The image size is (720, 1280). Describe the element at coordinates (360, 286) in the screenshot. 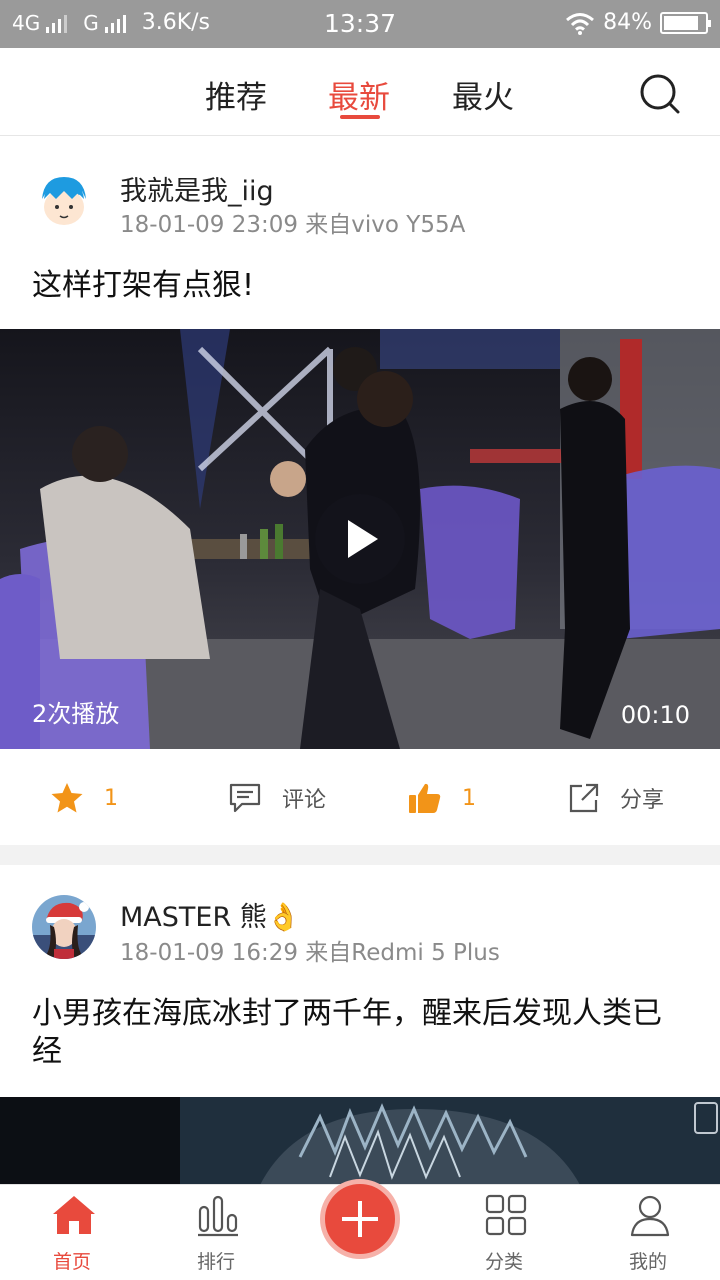

I see `post-caption: 这样打架有点狠!` at that location.